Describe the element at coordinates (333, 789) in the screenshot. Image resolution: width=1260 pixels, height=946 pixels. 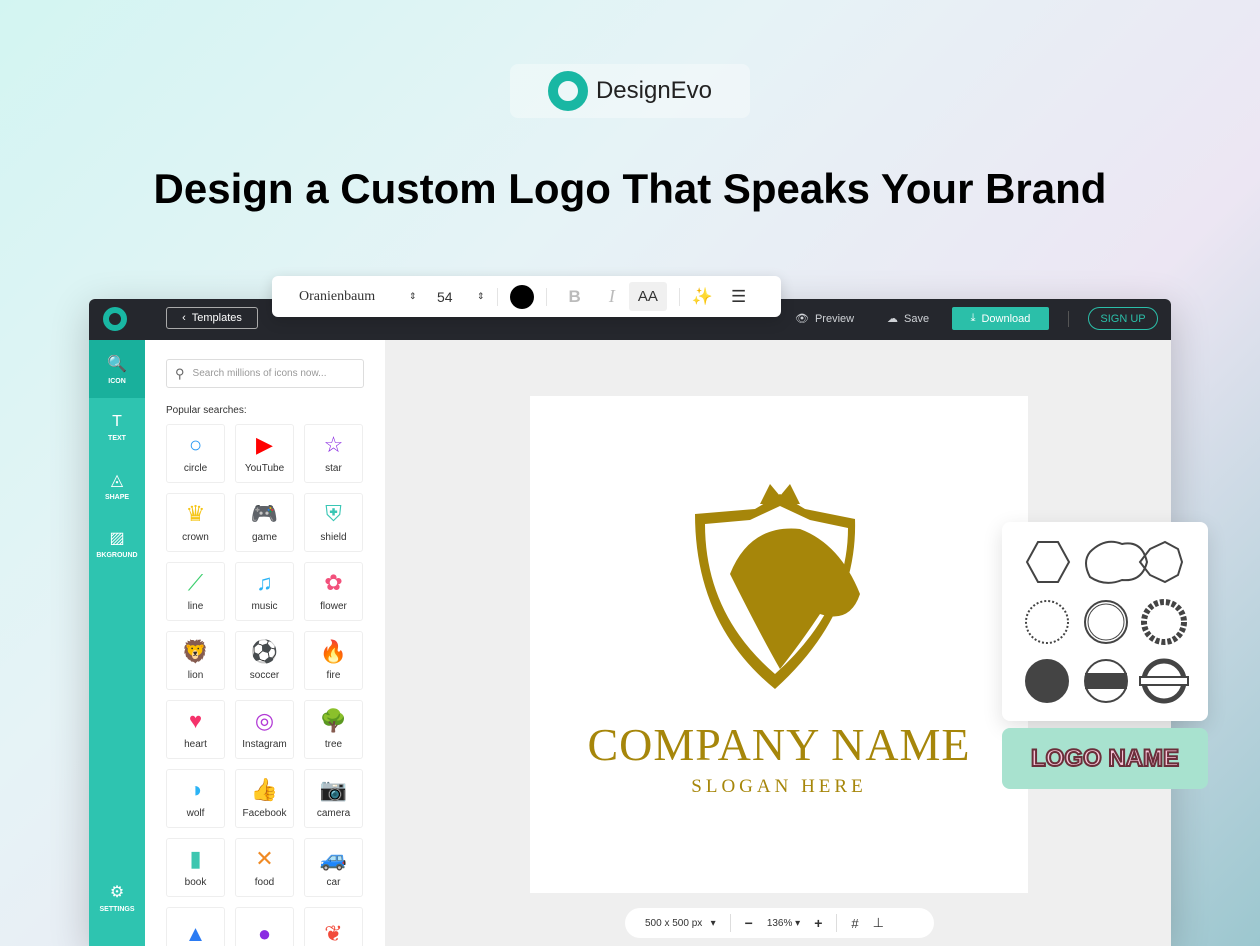
I see `camera-icon: 📷` at that location.